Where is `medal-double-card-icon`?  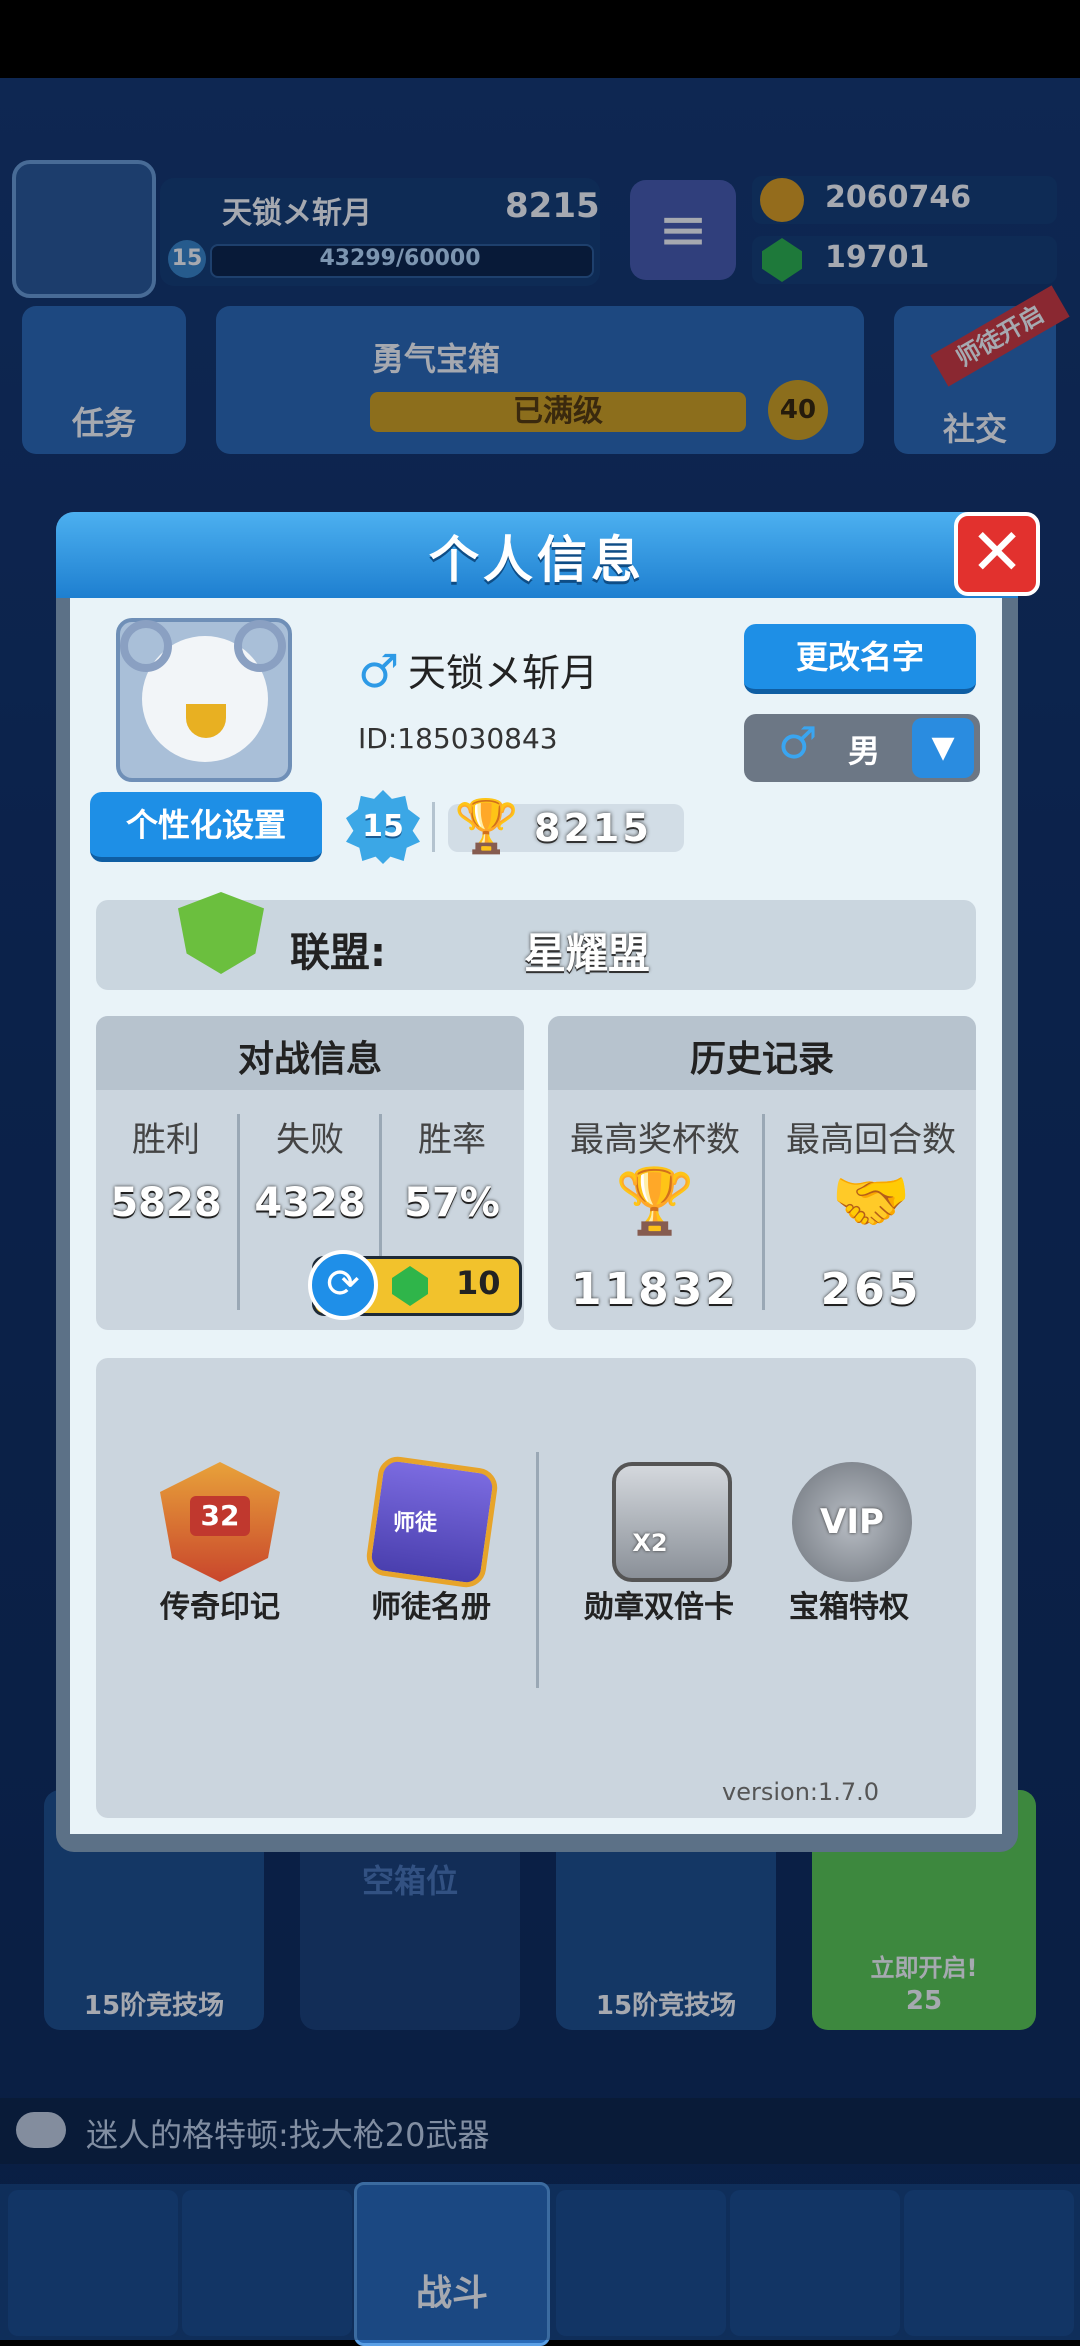
medal-double-card-icon is located at coordinates (672, 1522).